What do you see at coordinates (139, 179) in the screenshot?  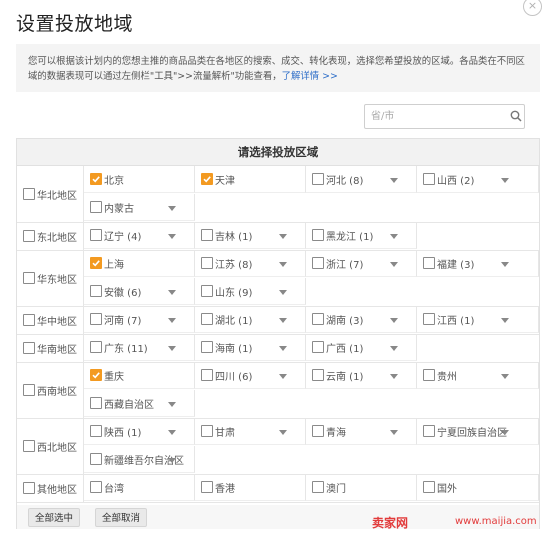 I see `province-option: 北京` at bounding box center [139, 179].